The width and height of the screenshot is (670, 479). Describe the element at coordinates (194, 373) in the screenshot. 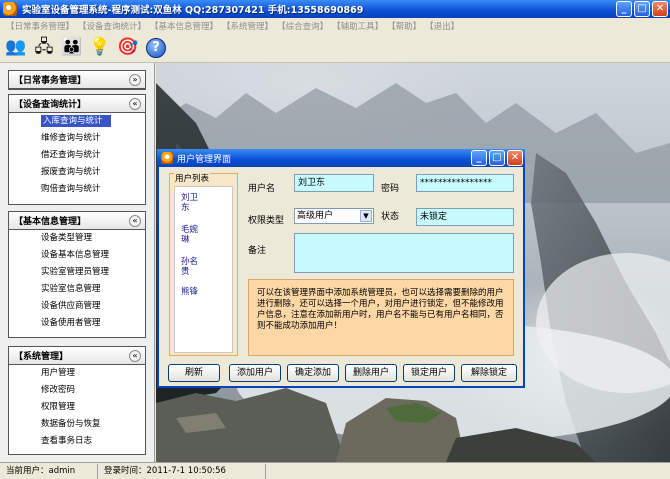

I see `refresh-button: 刷新` at that location.